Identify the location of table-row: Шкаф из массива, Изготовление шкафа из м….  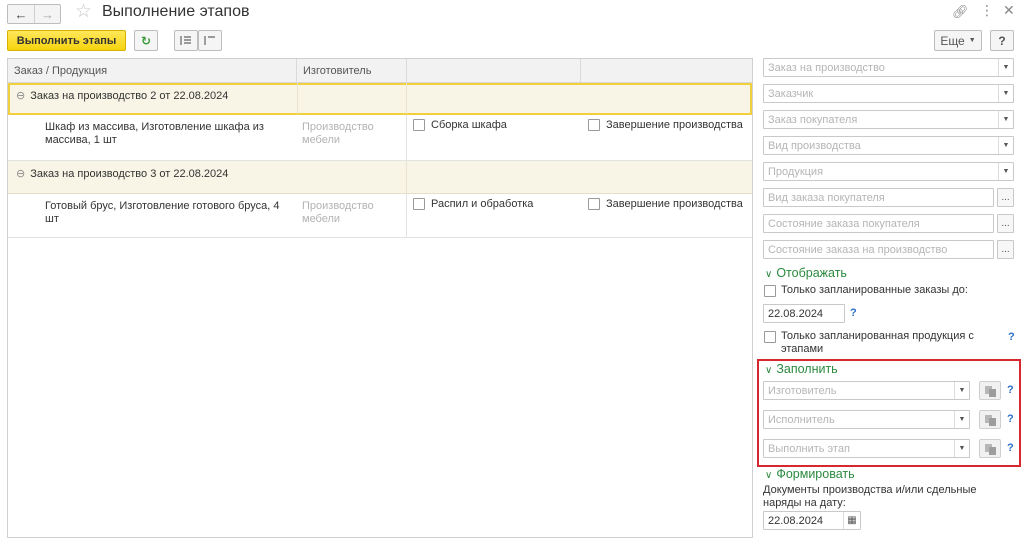
(380, 138).